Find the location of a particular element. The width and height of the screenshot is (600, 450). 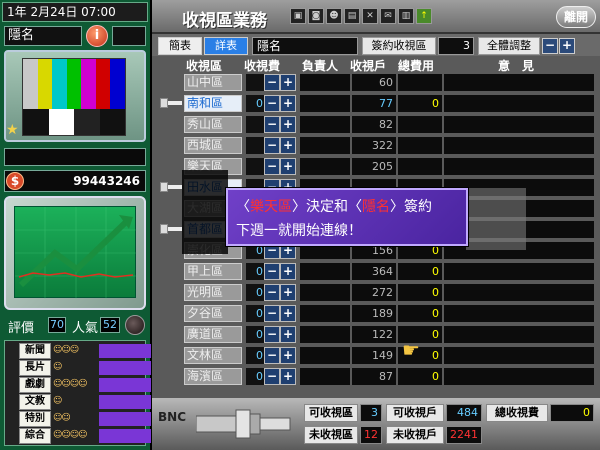

person-icon: ☻ is located at coordinates (334, 16).